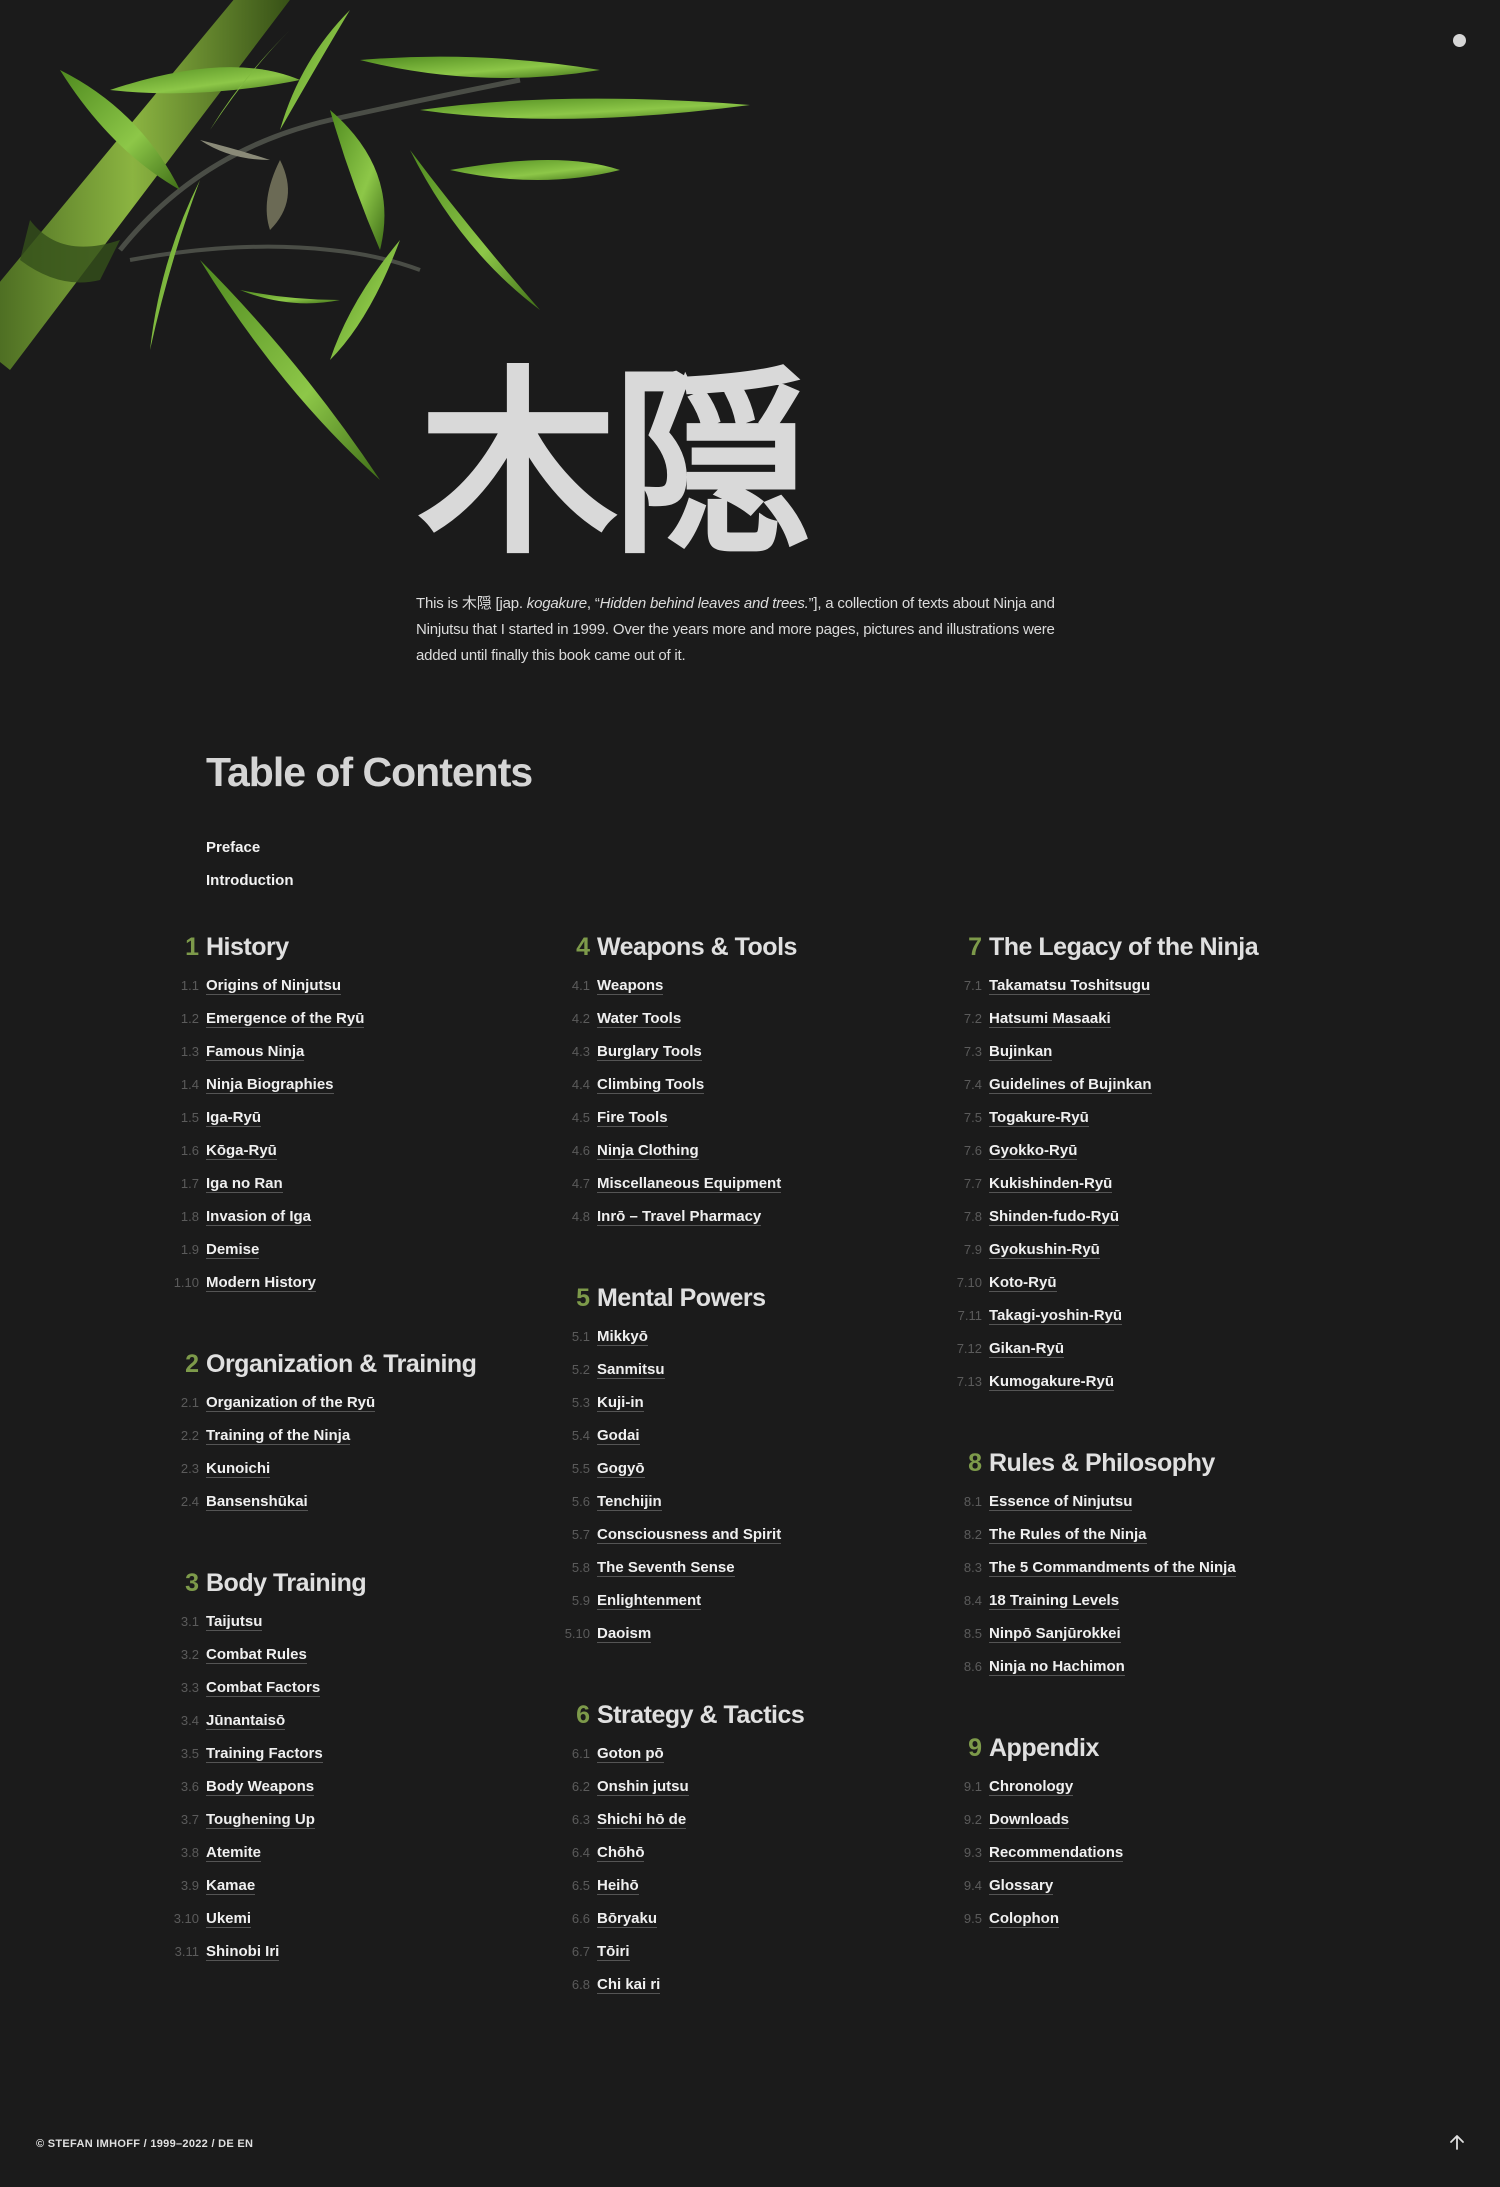 The image size is (1500, 2187). What do you see at coordinates (255, 1052) in the screenshot?
I see `toc-item-link: Famous Ninja` at bounding box center [255, 1052].